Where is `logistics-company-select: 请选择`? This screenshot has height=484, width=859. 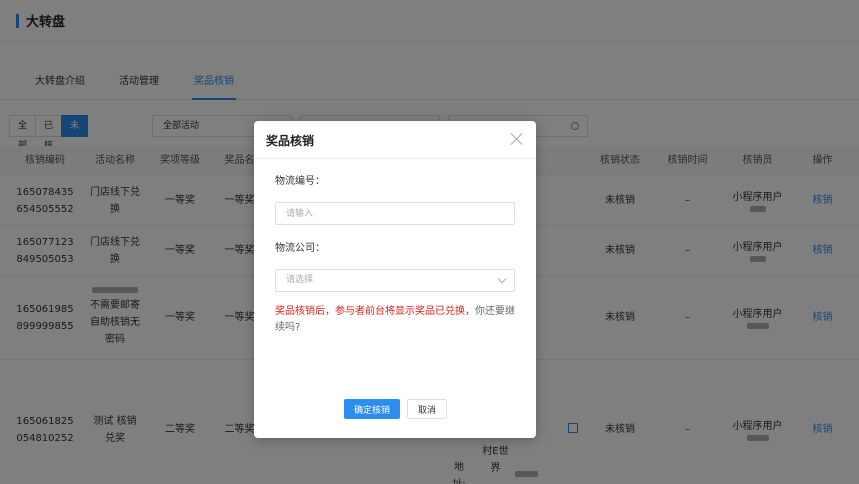 logistics-company-select: 请选择 is located at coordinates (395, 280).